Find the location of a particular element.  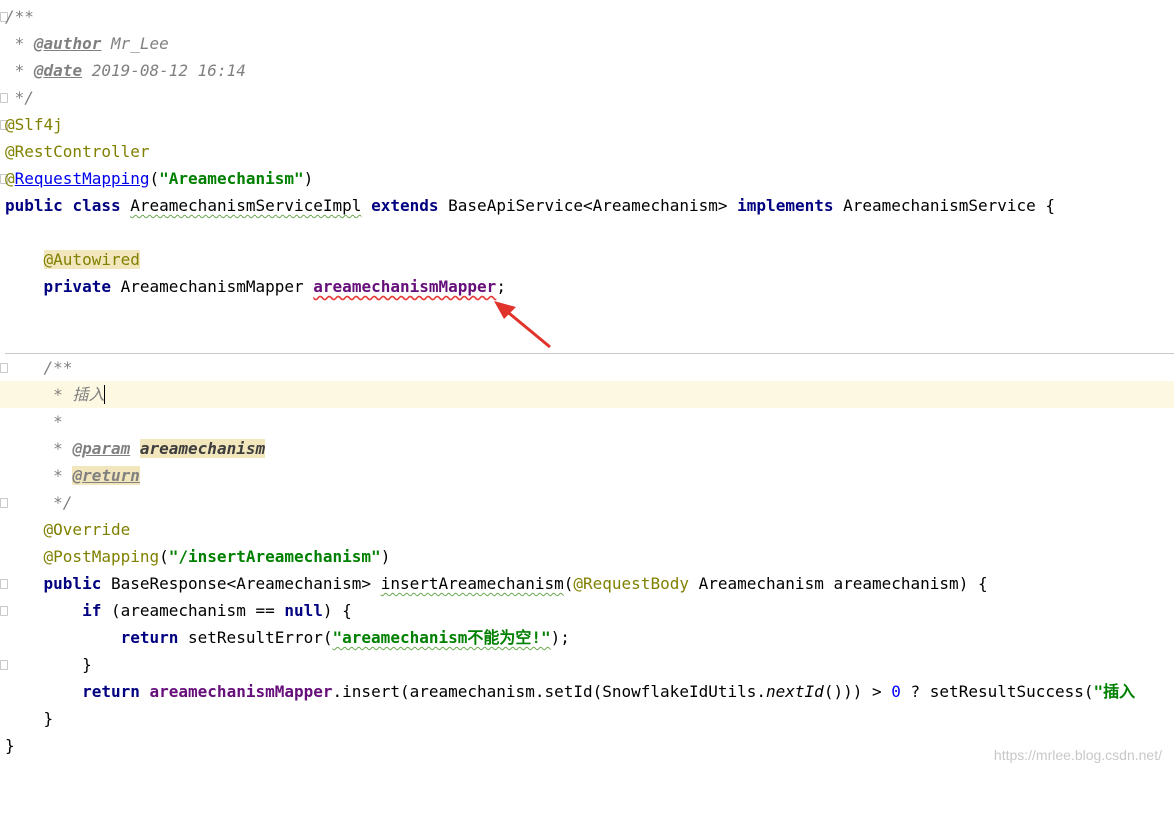

code-line: * is located at coordinates (53, 421).